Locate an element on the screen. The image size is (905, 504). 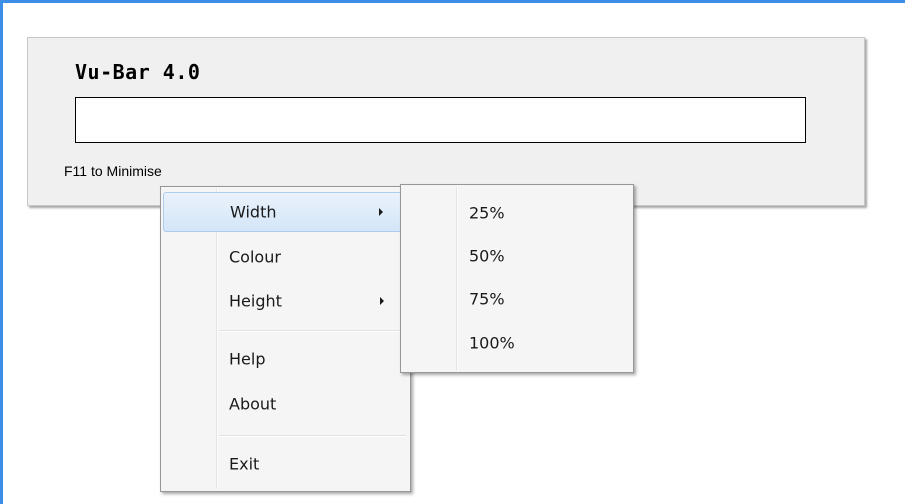
submenu-item-50: 50% is located at coordinates (517, 256).